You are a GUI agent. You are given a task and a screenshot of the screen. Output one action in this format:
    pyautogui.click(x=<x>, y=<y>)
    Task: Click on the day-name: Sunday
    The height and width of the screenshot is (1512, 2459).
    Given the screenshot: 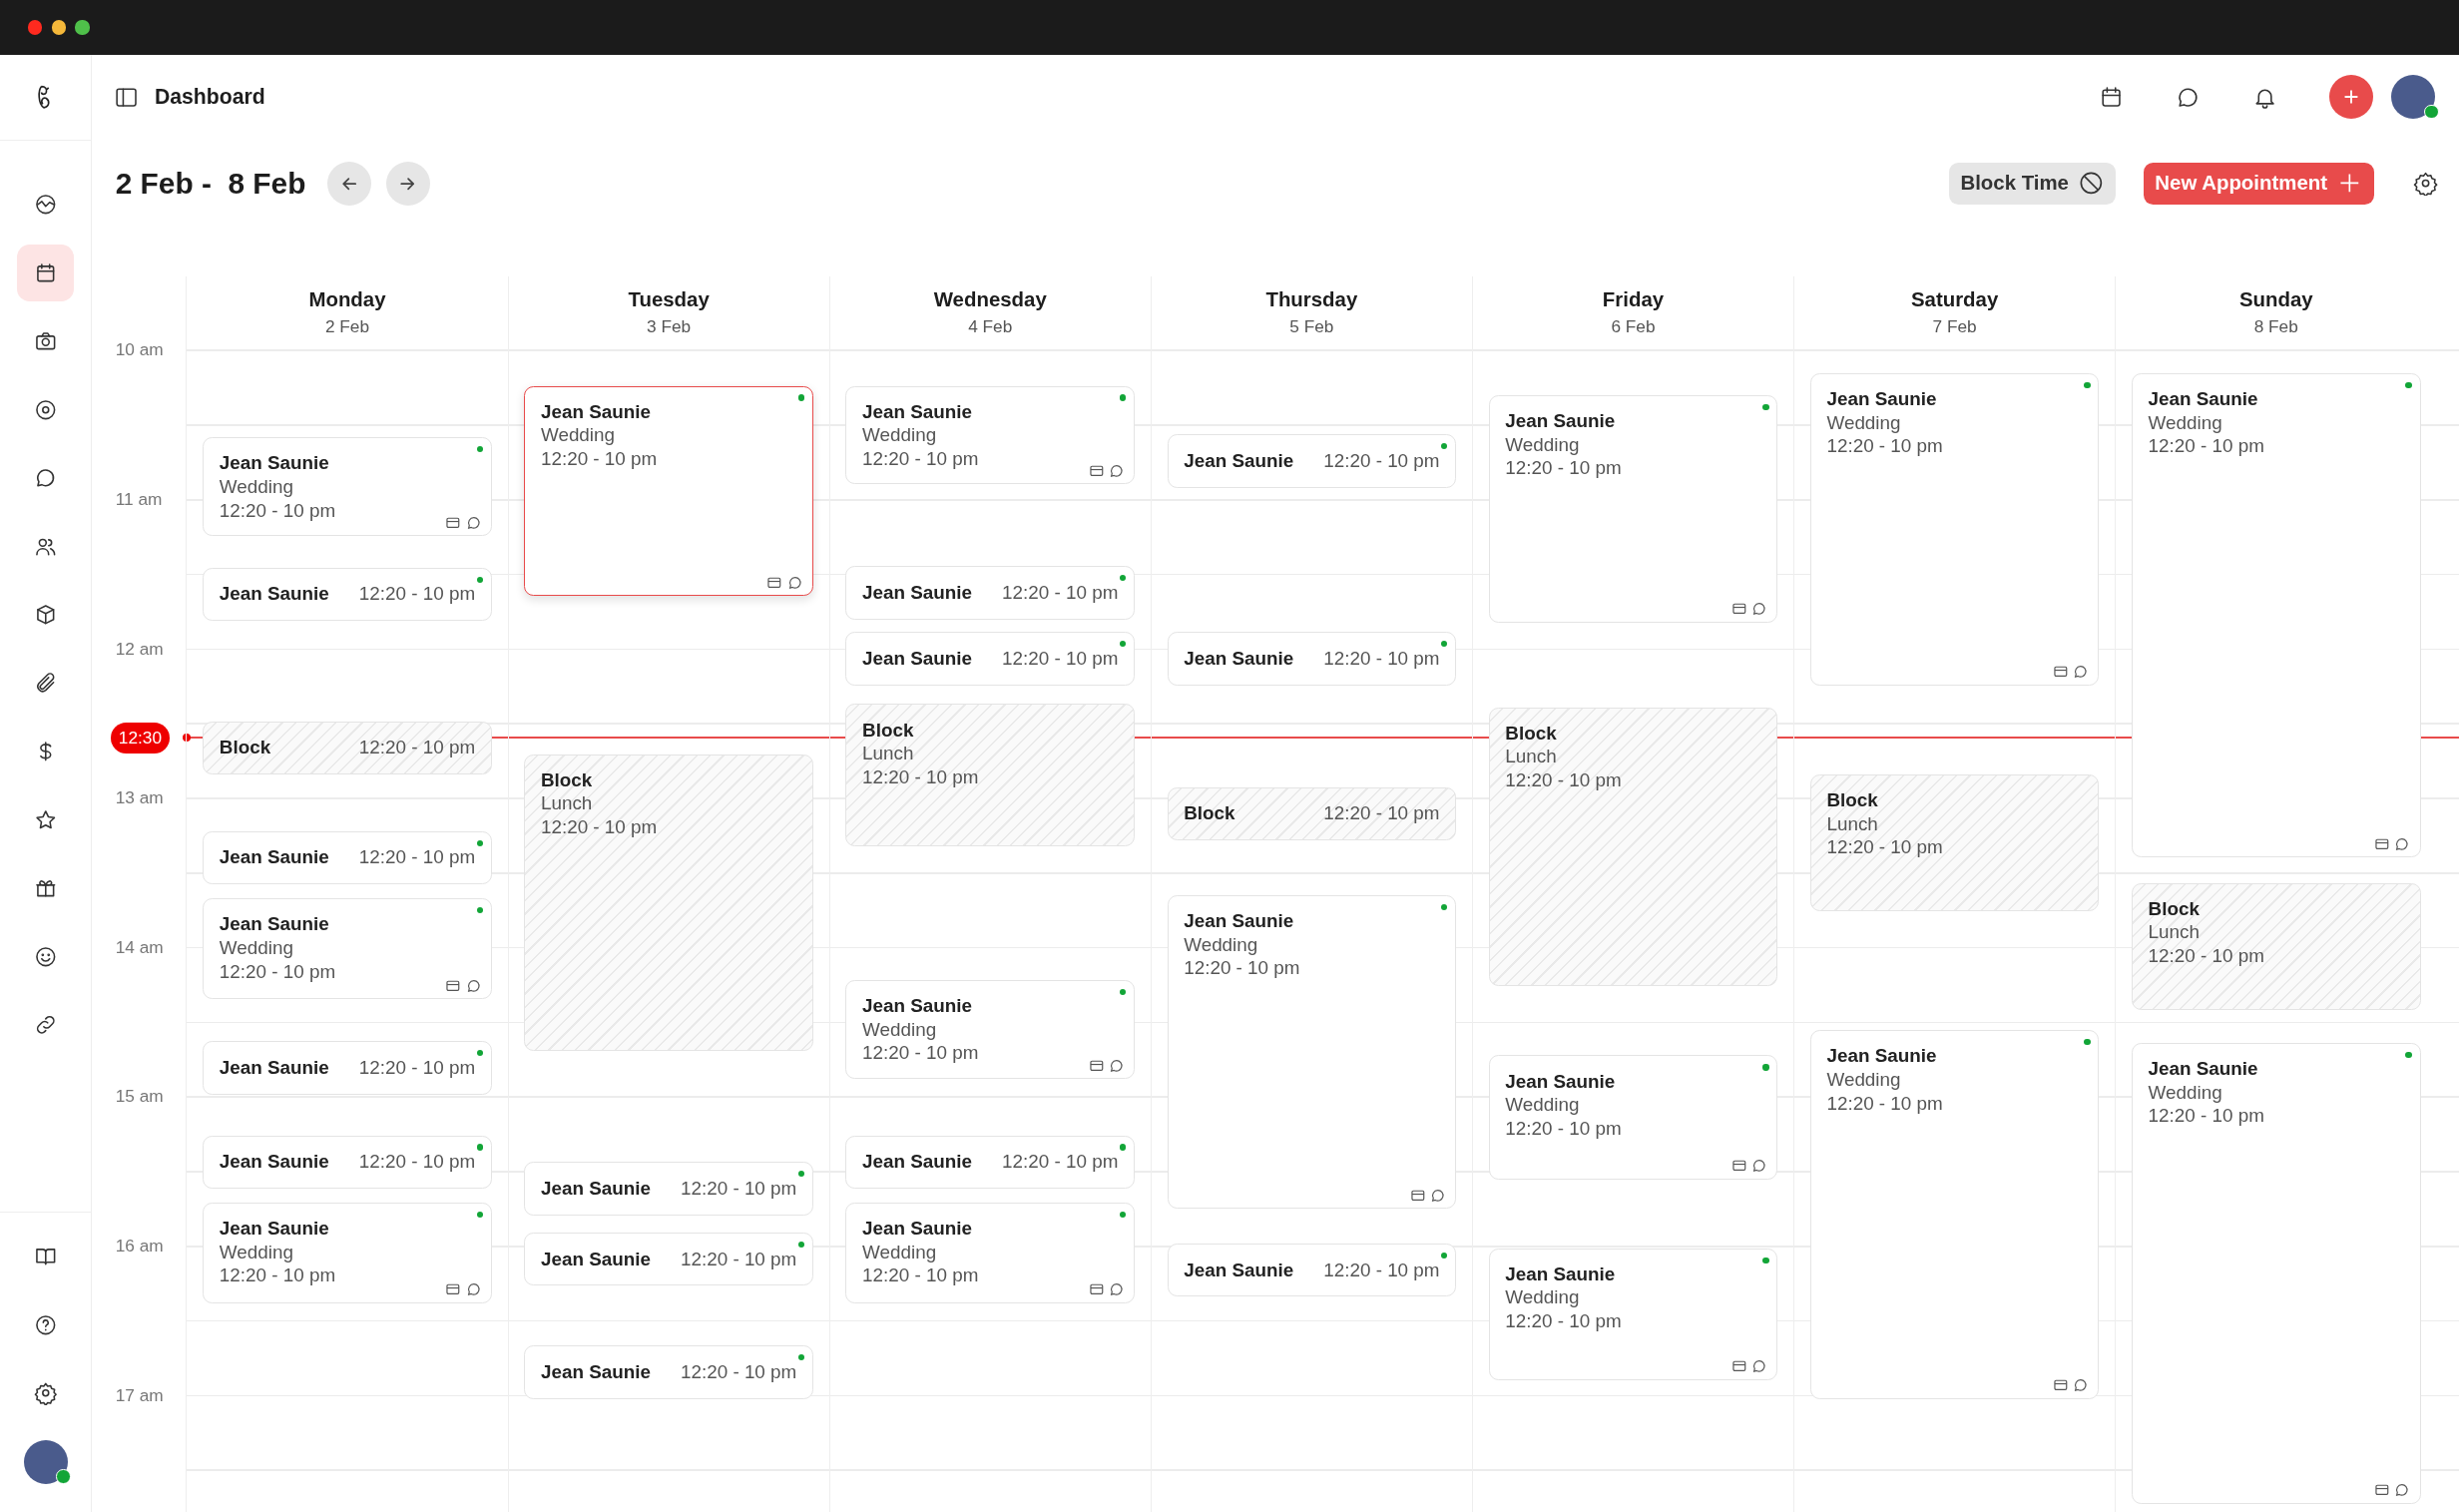 What is the action you would take?
    pyautogui.click(x=2275, y=300)
    